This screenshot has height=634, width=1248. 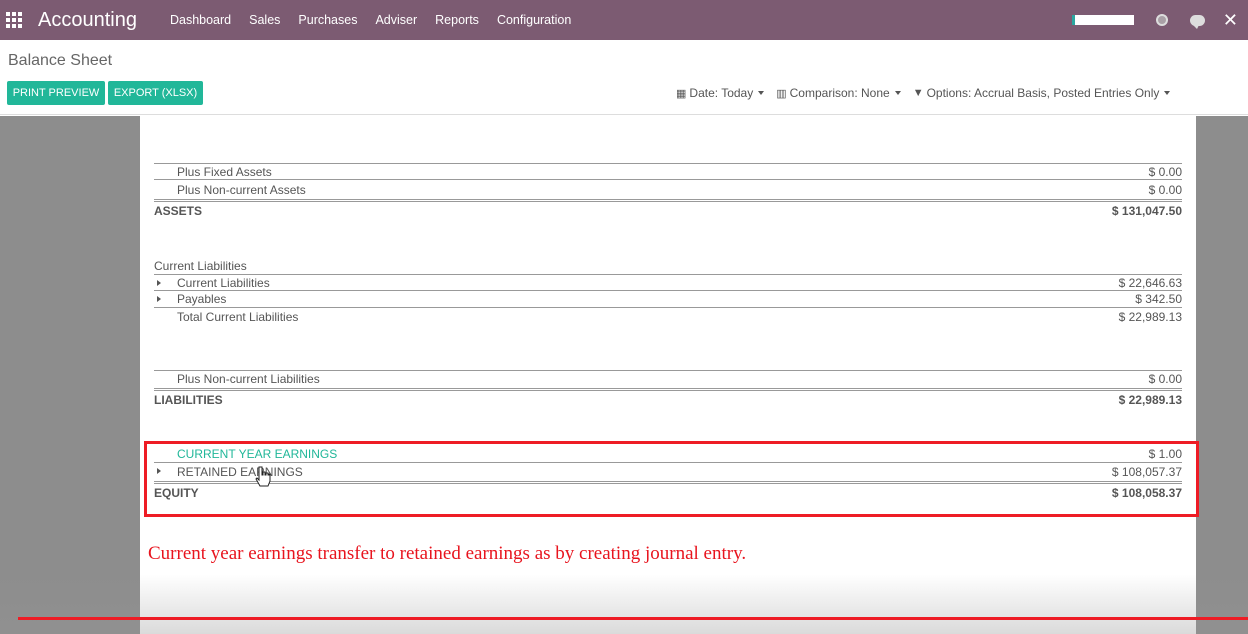 What do you see at coordinates (1197, 21) in the screenshot?
I see `chat-icon` at bounding box center [1197, 21].